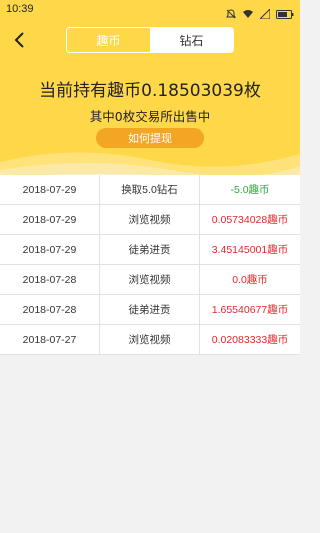  Describe the element at coordinates (191, 40) in the screenshot. I see `tab-diamonds: 钻石` at that location.